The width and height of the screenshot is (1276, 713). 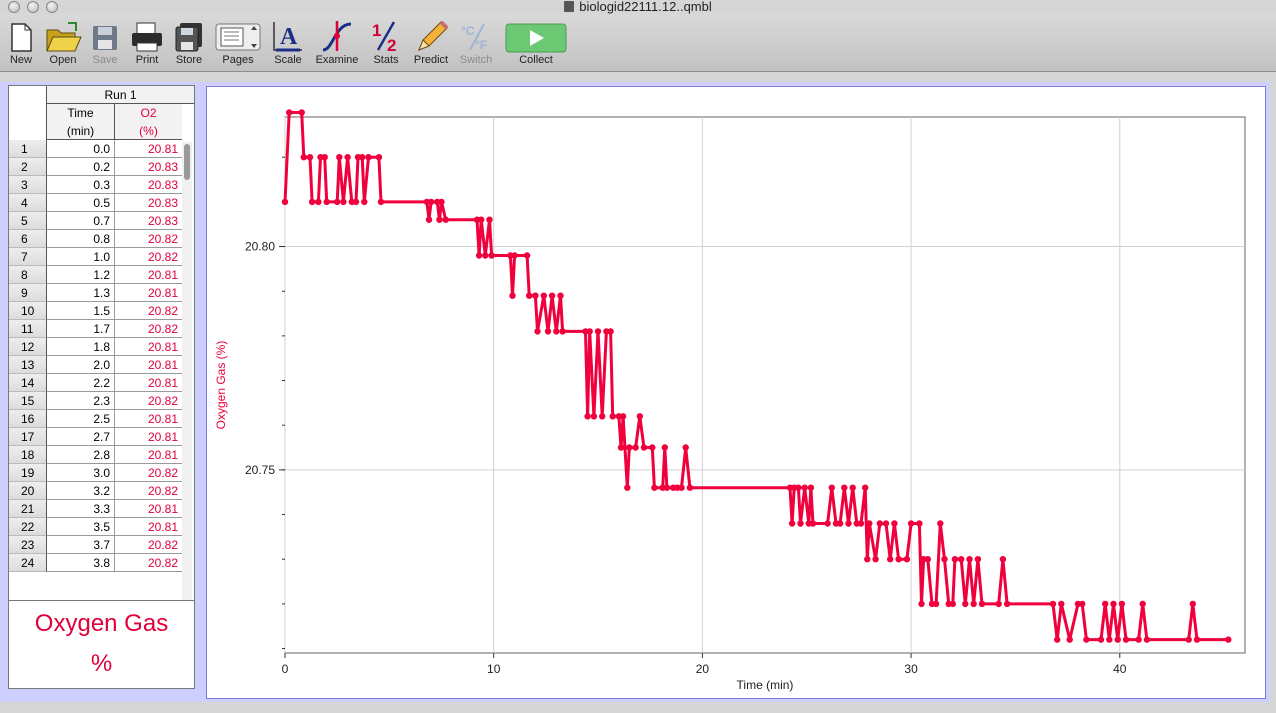 I want to click on row-number: 17, so click(x=27, y=437).